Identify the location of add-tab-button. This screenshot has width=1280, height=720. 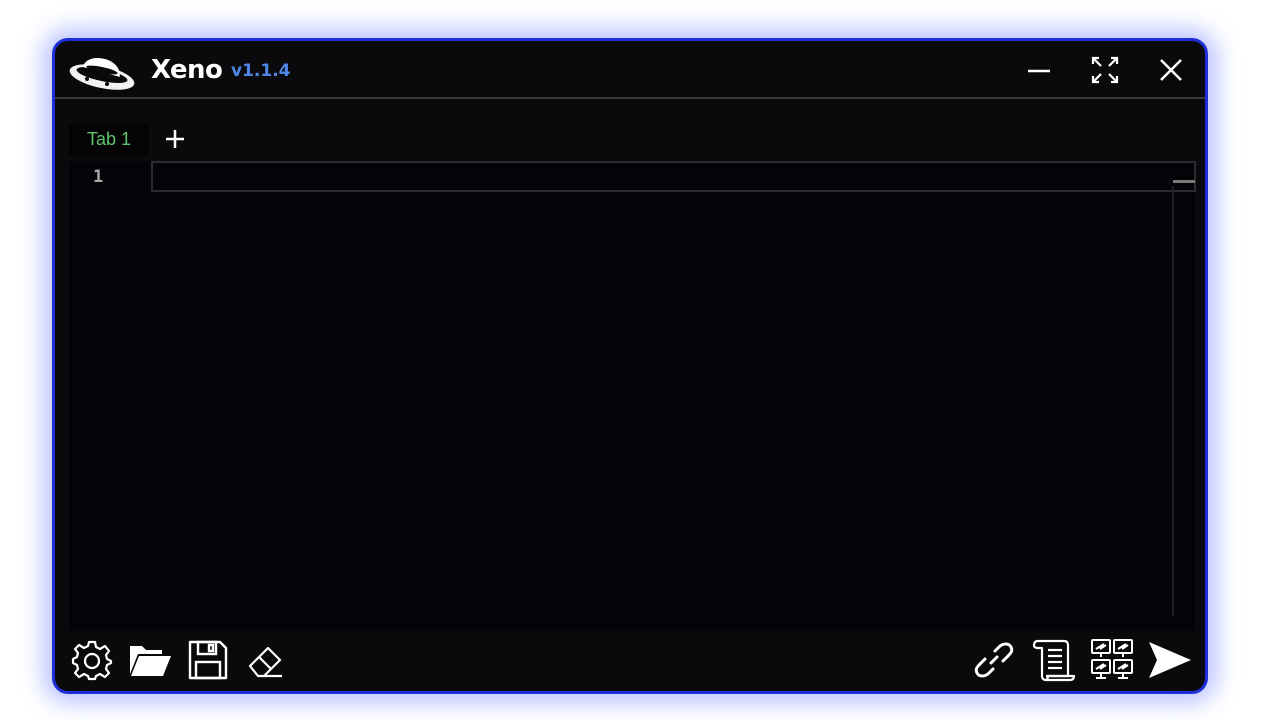
(175, 139).